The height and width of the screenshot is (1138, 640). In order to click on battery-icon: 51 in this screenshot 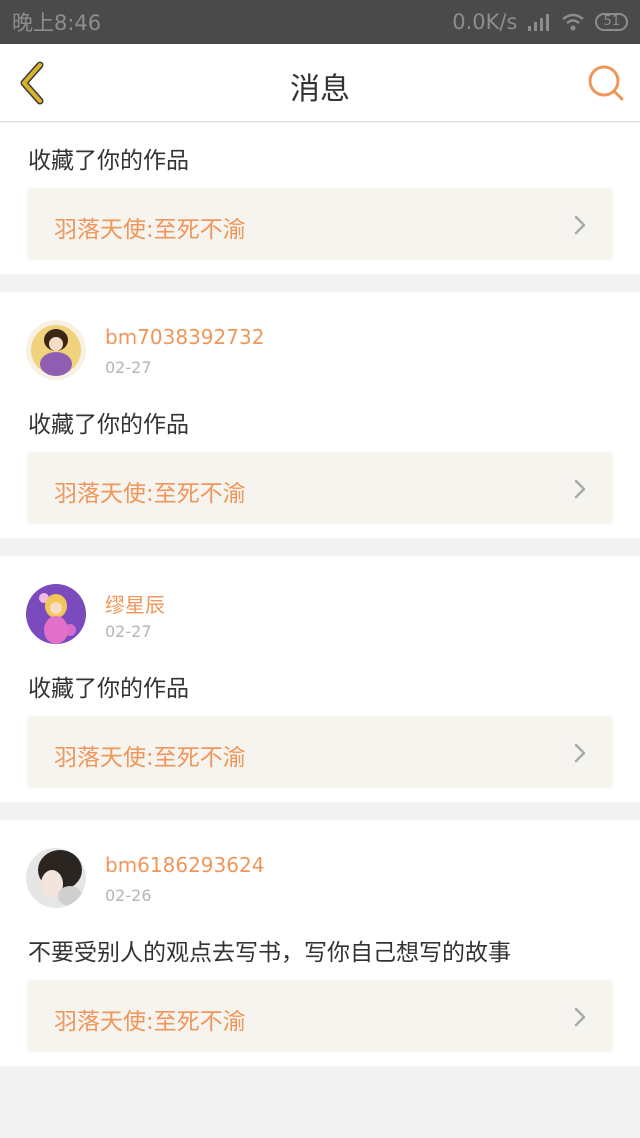, I will do `click(611, 22)`.